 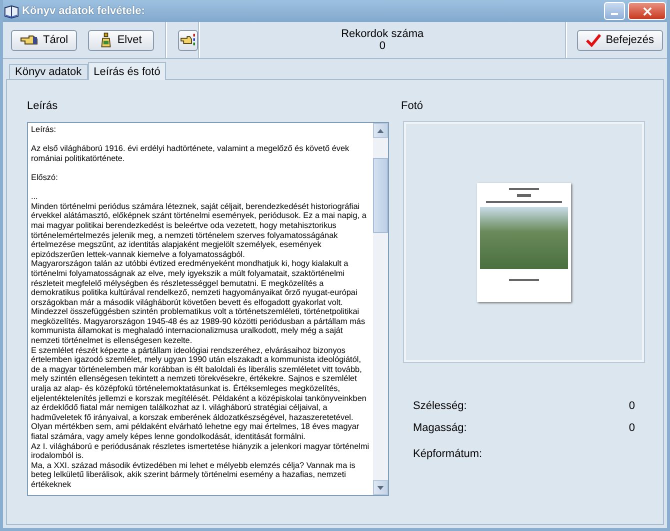 I want to click on up-arrow-icon, so click(x=380, y=130).